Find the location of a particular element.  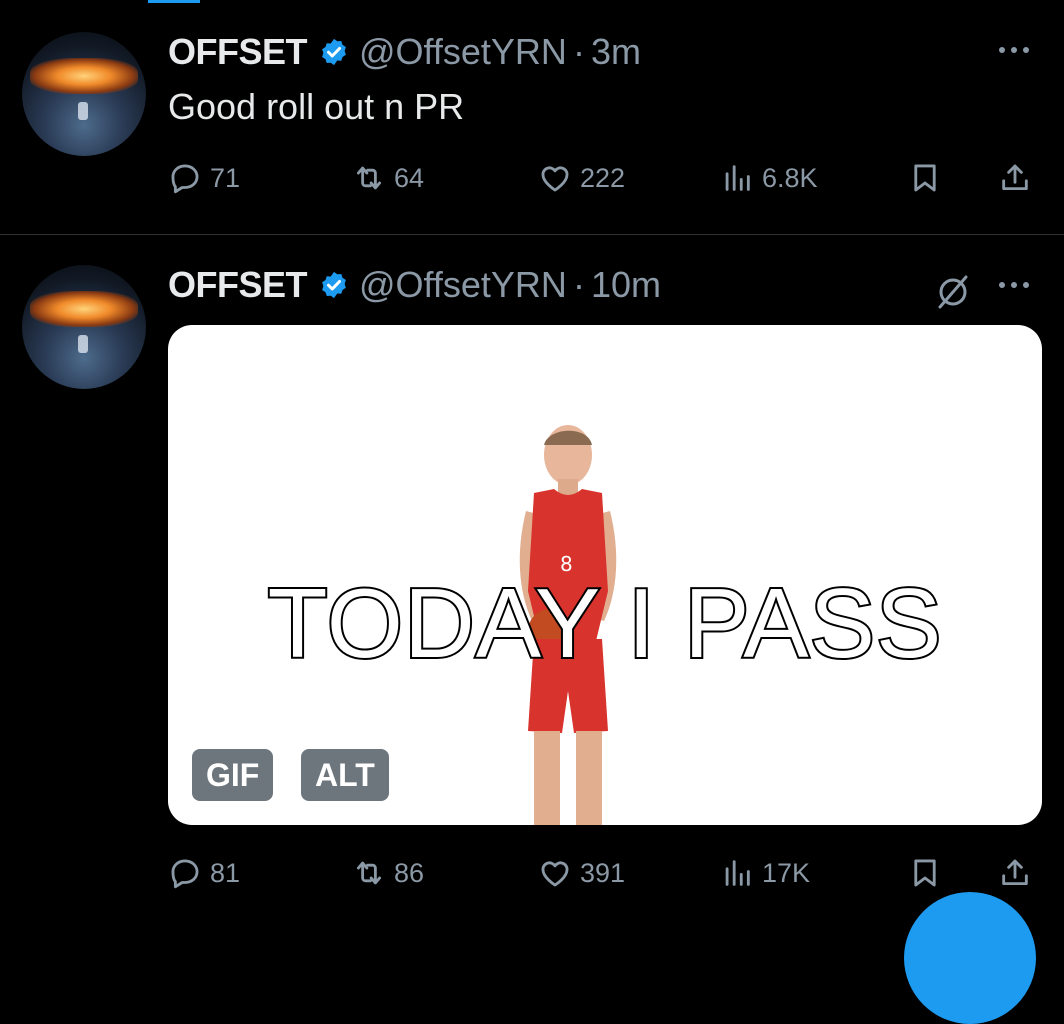

compose-button is located at coordinates (970, 958).